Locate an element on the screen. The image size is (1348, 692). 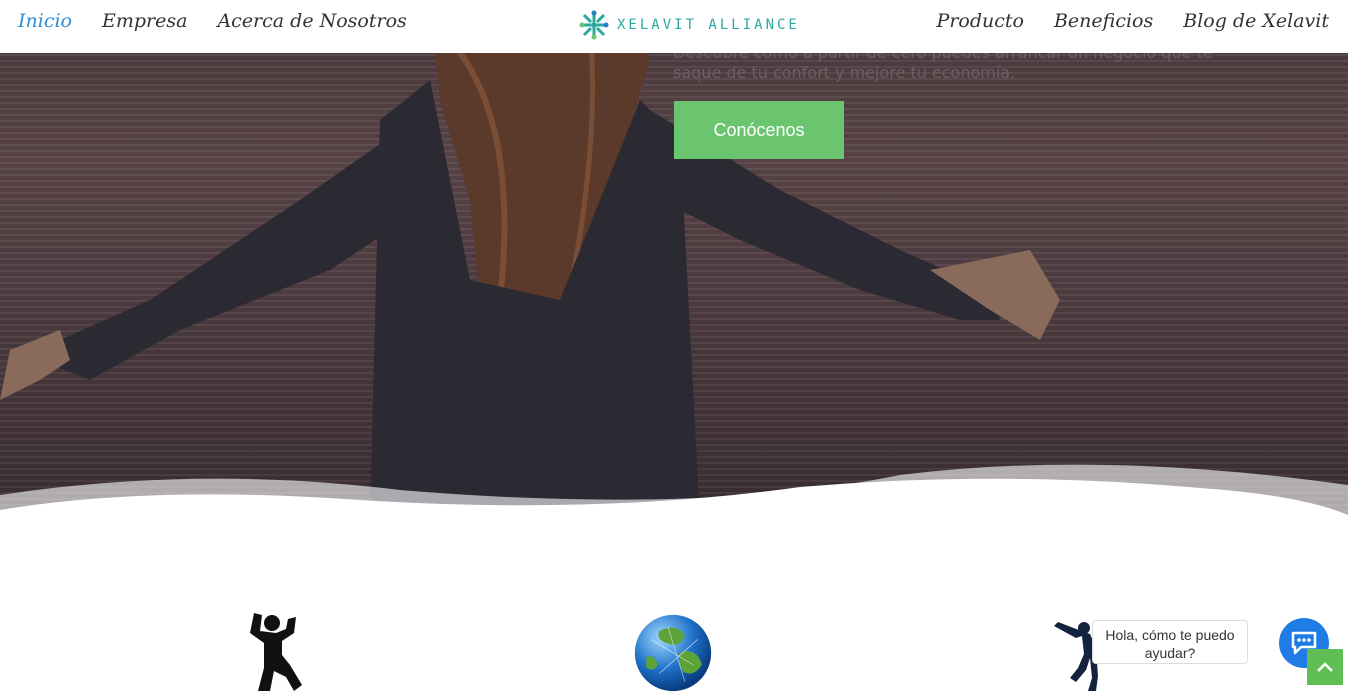
nav-left: Inicio Empresa Acerca de Nosotros is located at coordinates (212, 21).